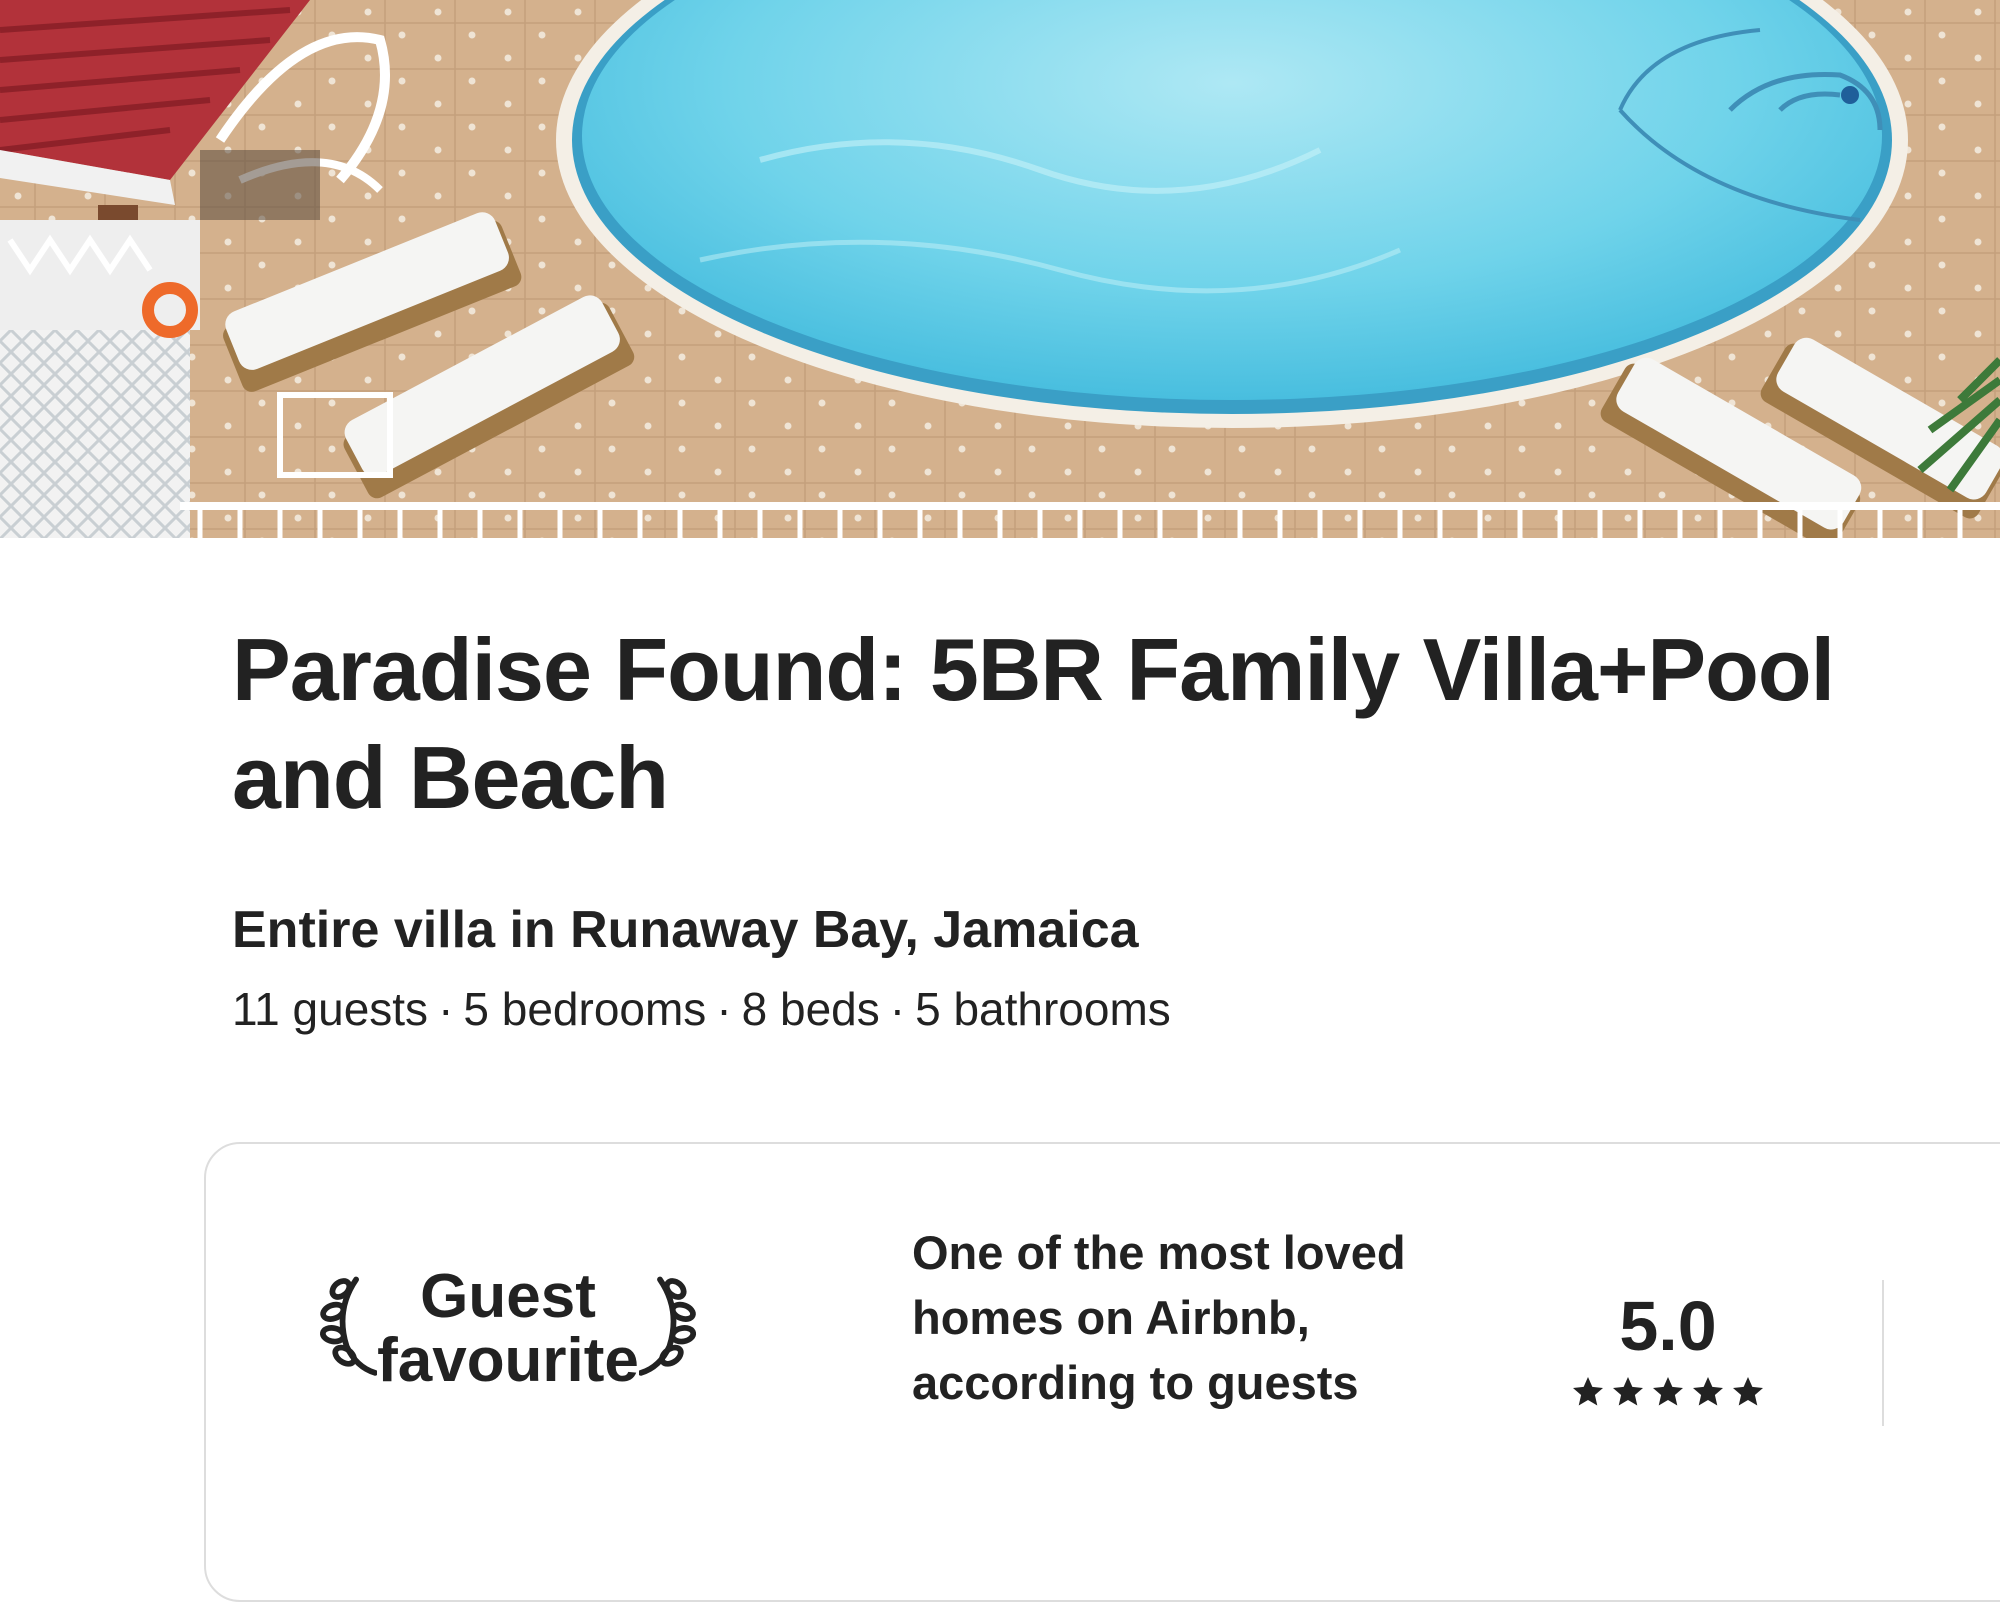 Image resolution: width=2000 pixels, height=1602 pixels. Describe the element at coordinates (508, 1360) in the screenshot. I see `badge-line-2: favourite` at that location.